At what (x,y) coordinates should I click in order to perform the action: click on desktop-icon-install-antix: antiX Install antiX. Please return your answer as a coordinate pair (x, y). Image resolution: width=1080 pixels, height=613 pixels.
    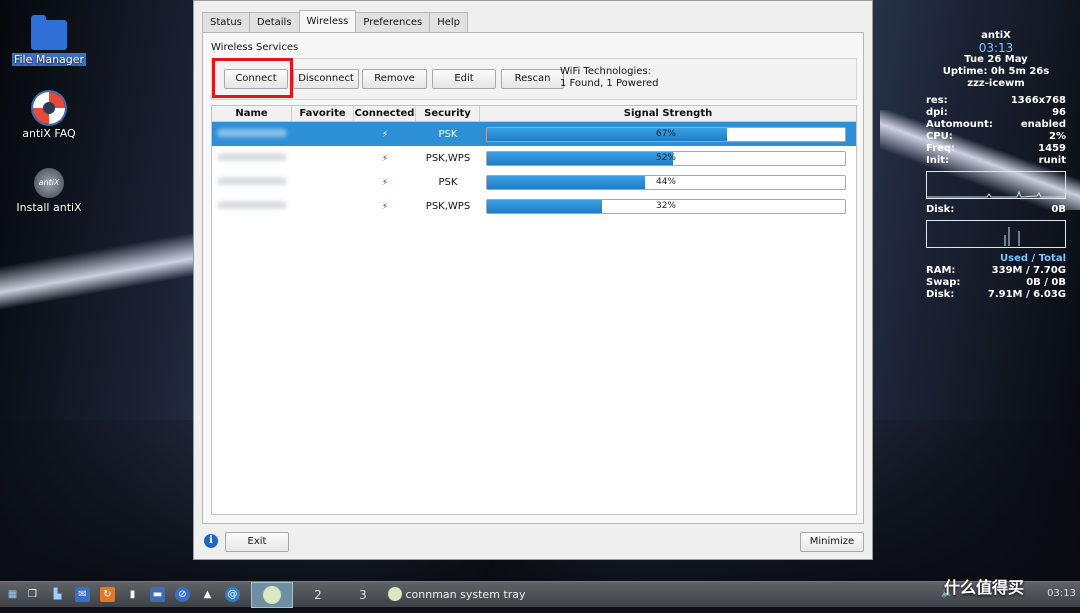
    Looking at the image, I should click on (49, 191).